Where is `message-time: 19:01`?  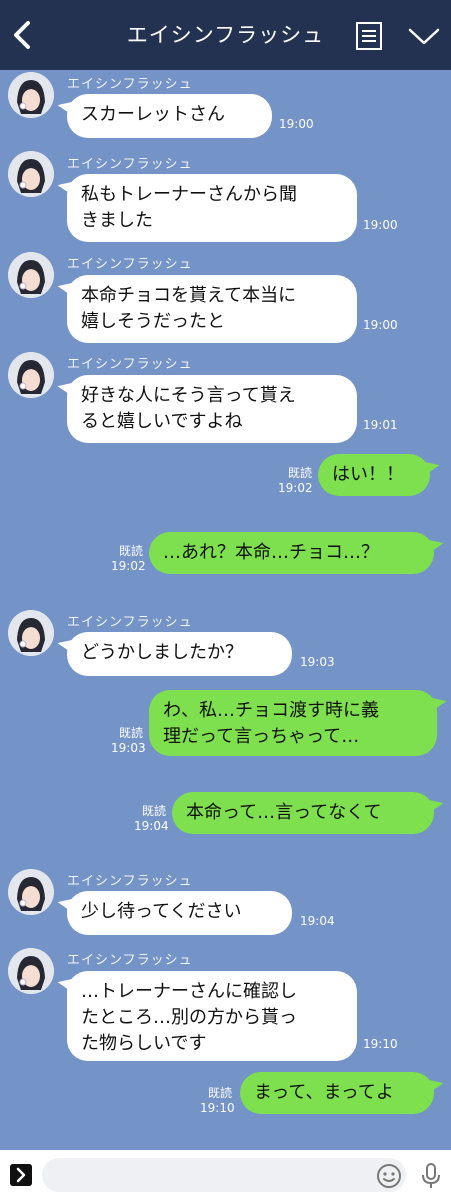
message-time: 19:01 is located at coordinates (380, 425).